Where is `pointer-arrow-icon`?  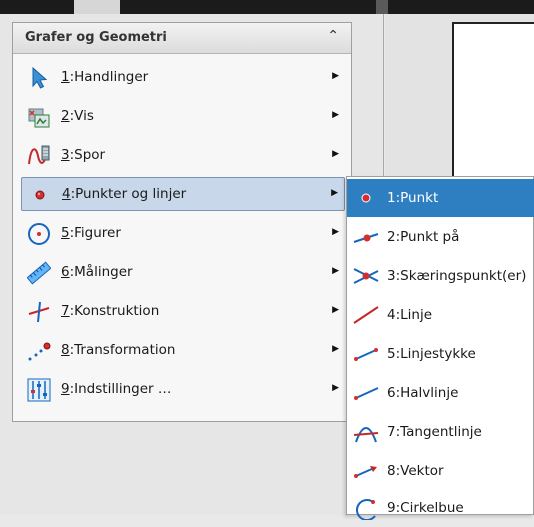
pointer-arrow-icon is located at coordinates (39, 78).